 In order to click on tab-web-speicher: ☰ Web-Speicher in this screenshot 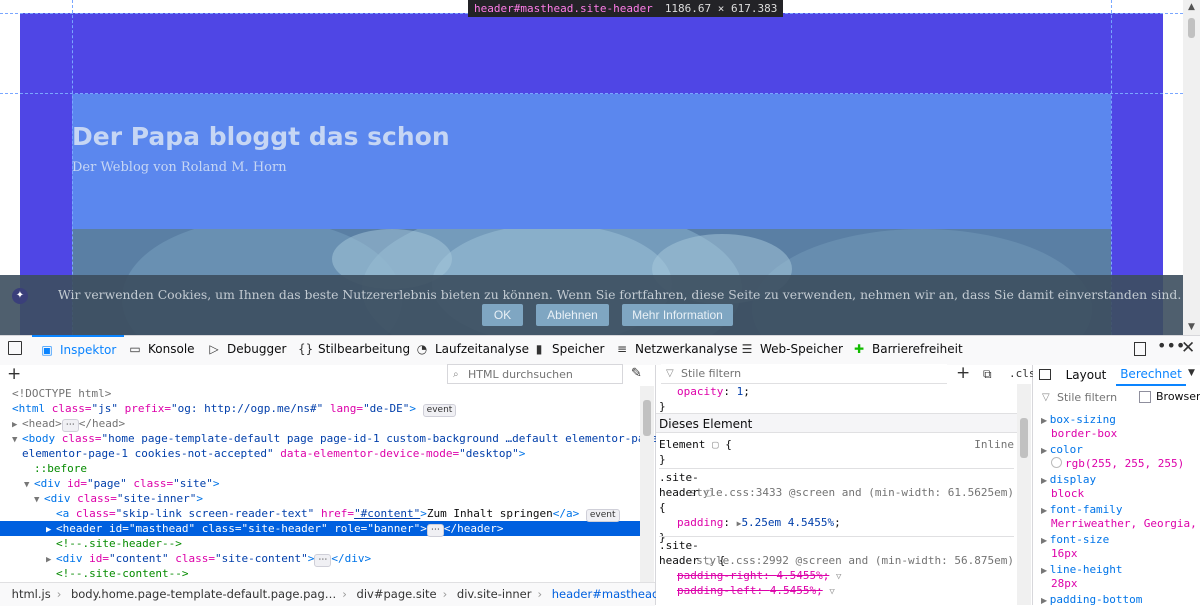, I will do `click(791, 349)`.